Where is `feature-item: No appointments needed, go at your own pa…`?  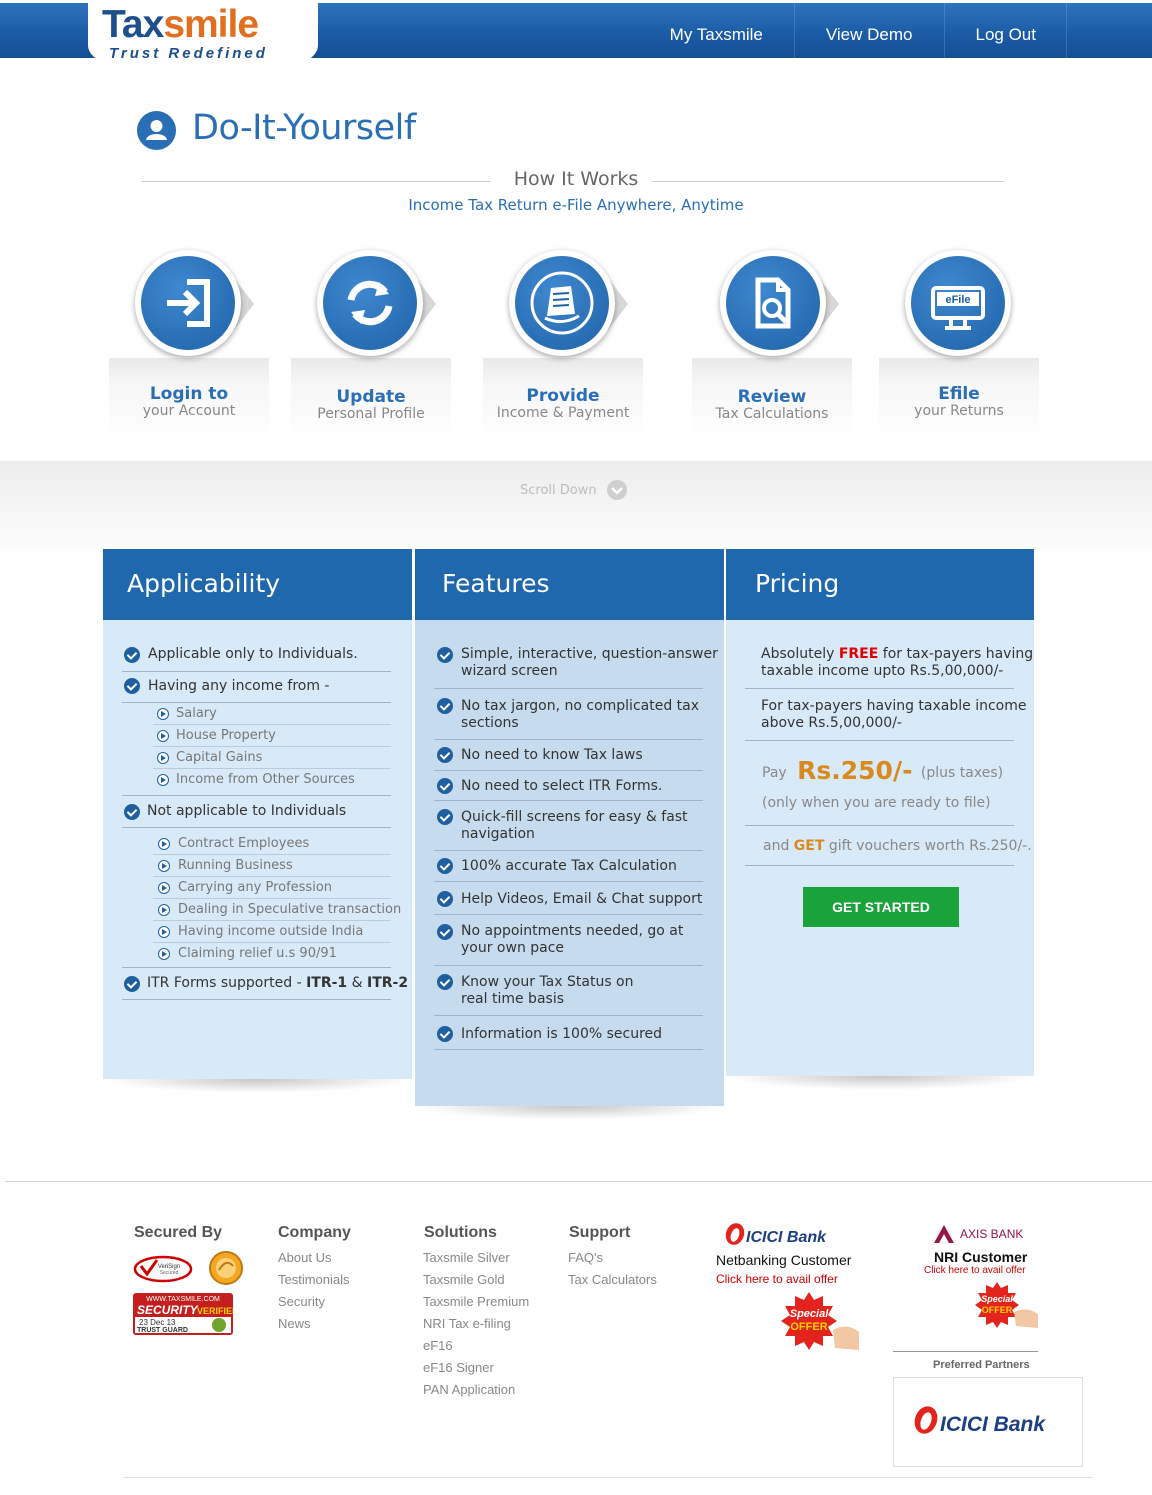 feature-item: No appointments needed, go at your own pa… is located at coordinates (572, 939).